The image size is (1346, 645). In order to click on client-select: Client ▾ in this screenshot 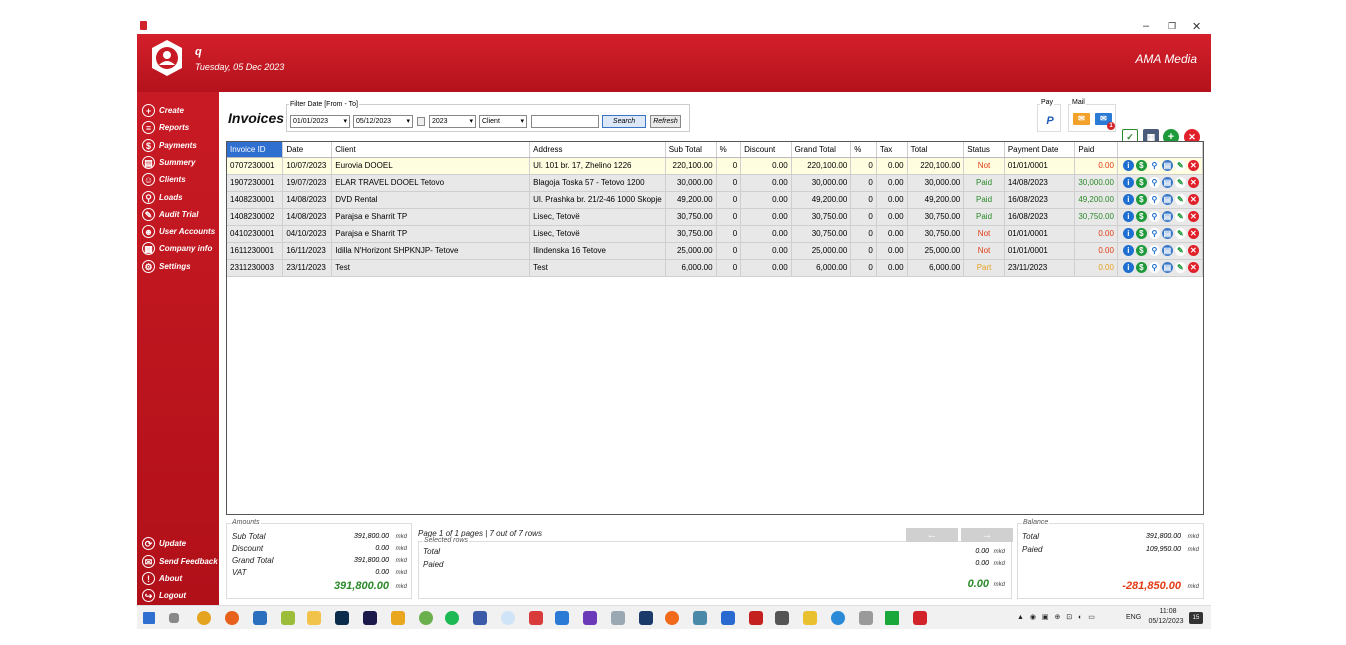, I will do `click(503, 121)`.